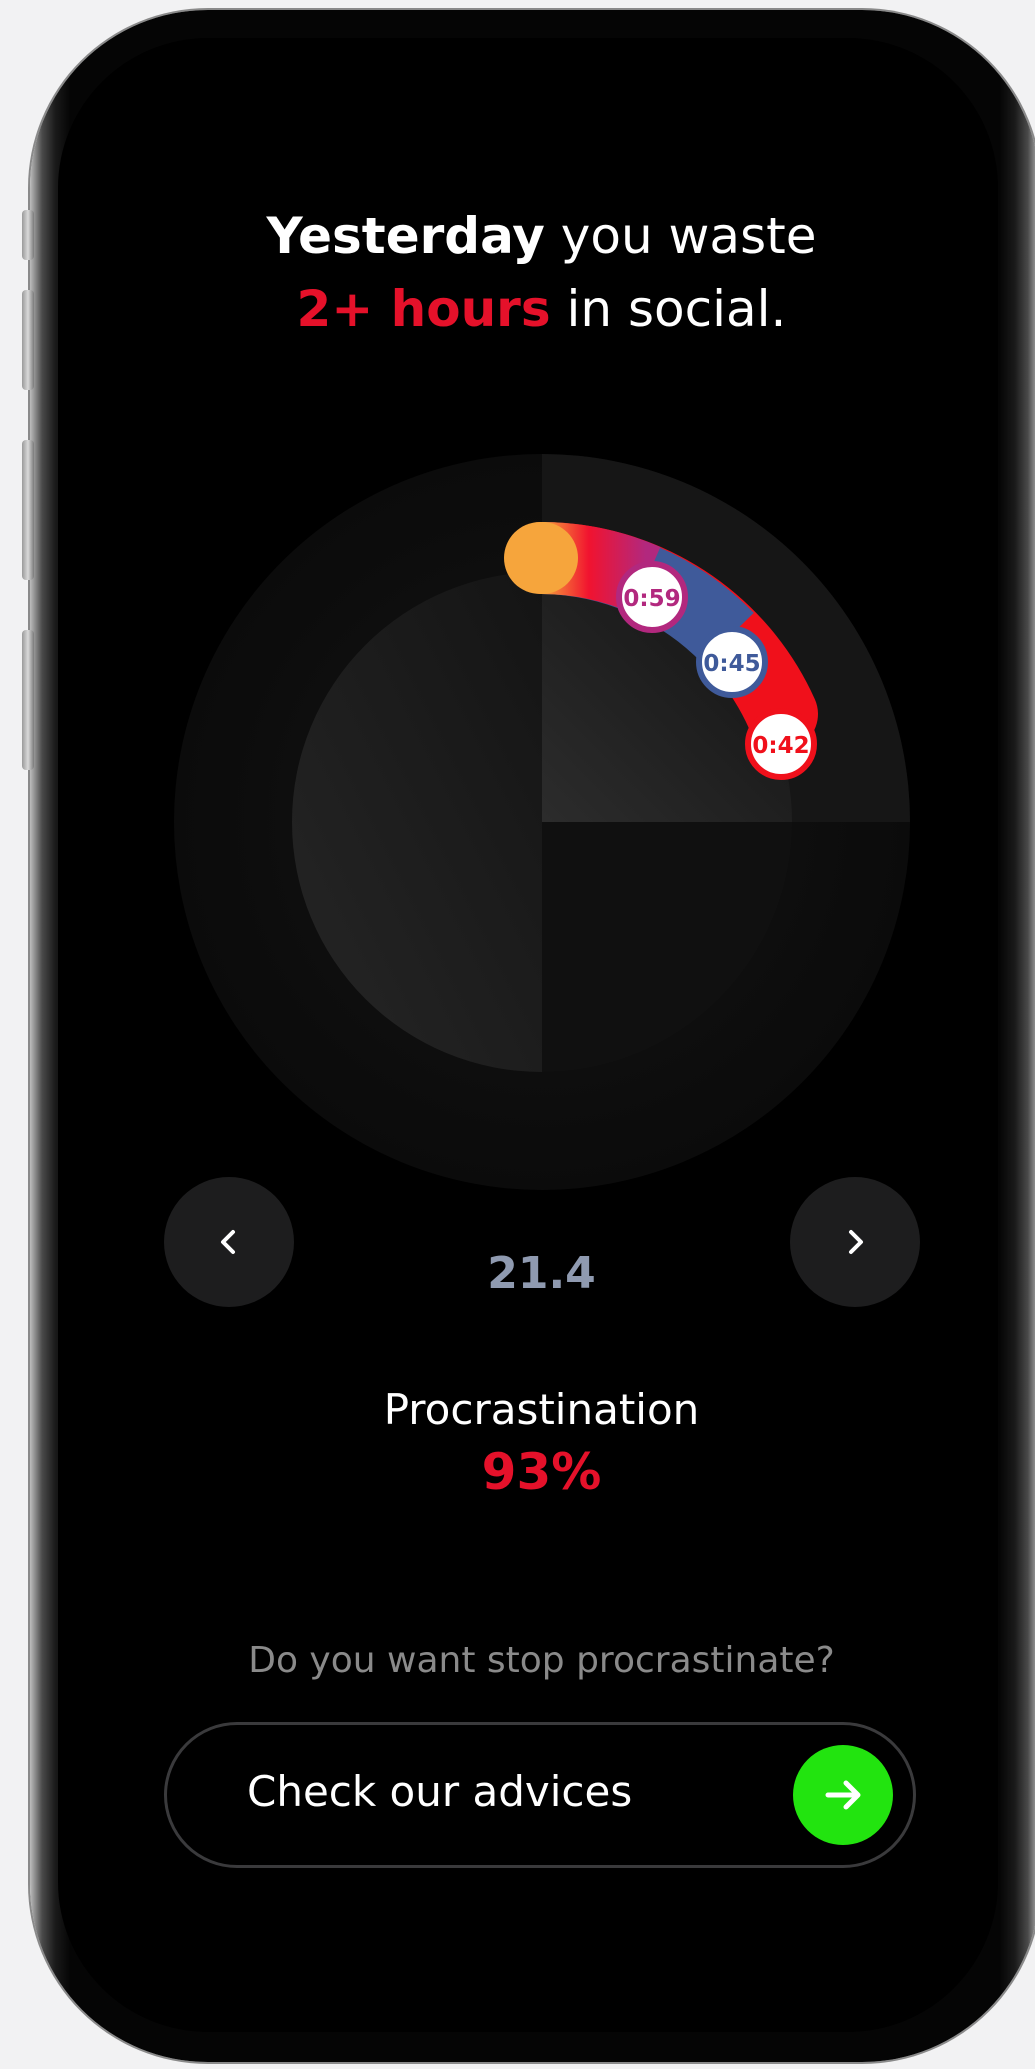  Describe the element at coordinates (28, 510) in the screenshot. I see `volume-down-button` at that location.